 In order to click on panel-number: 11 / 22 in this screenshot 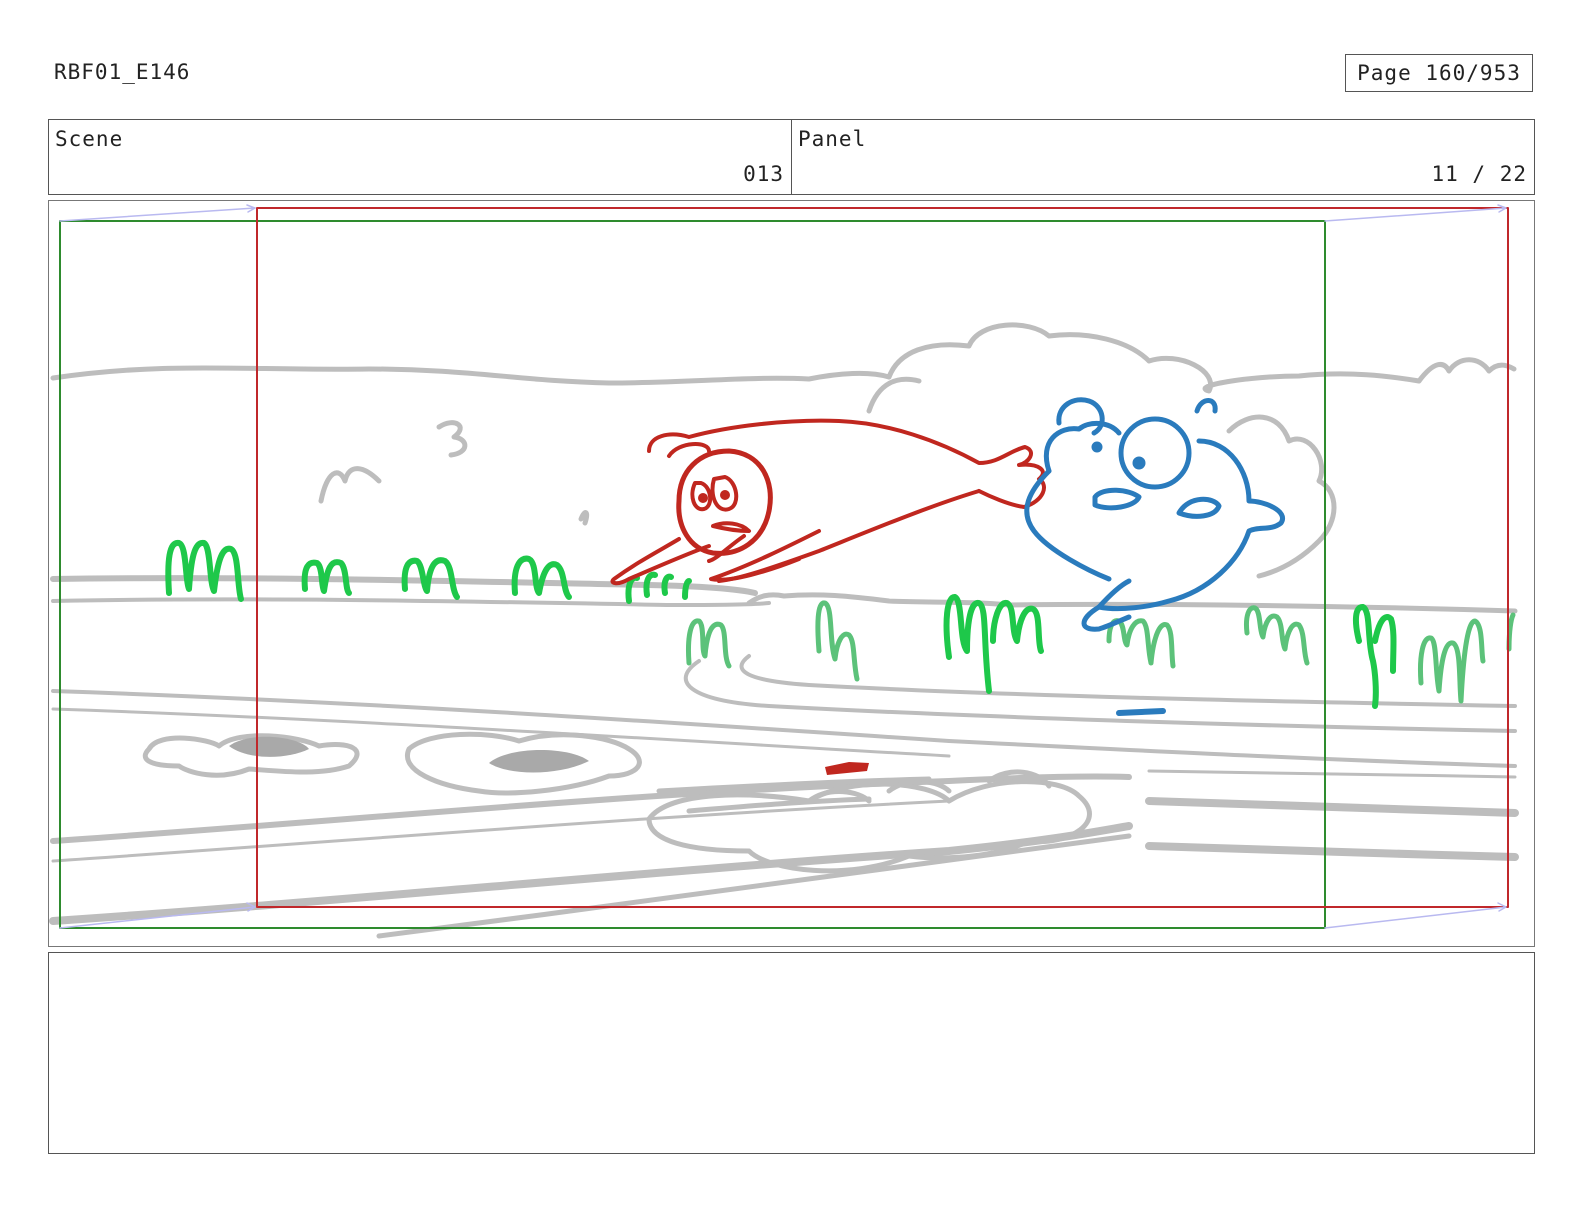, I will do `click(1479, 174)`.